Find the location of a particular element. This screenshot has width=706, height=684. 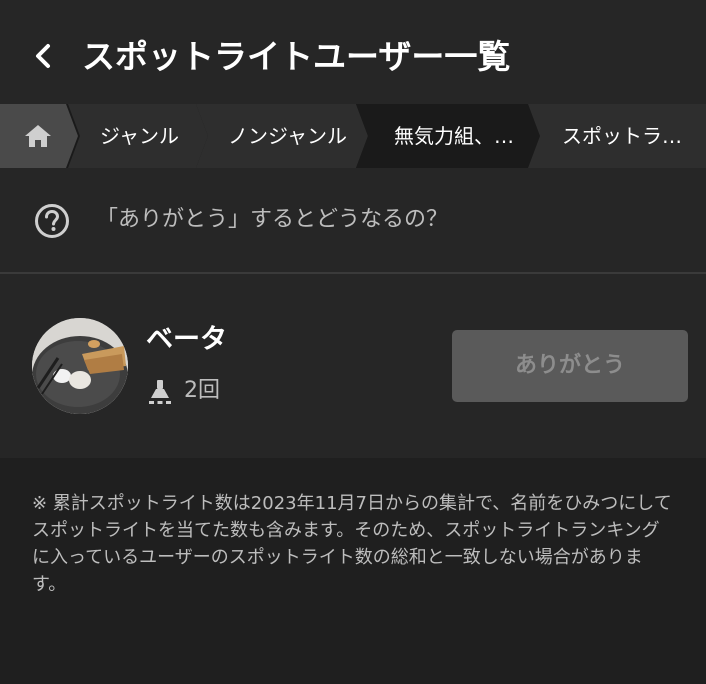

breadcrumb-label: ノンジャンル is located at coordinates (287, 136).